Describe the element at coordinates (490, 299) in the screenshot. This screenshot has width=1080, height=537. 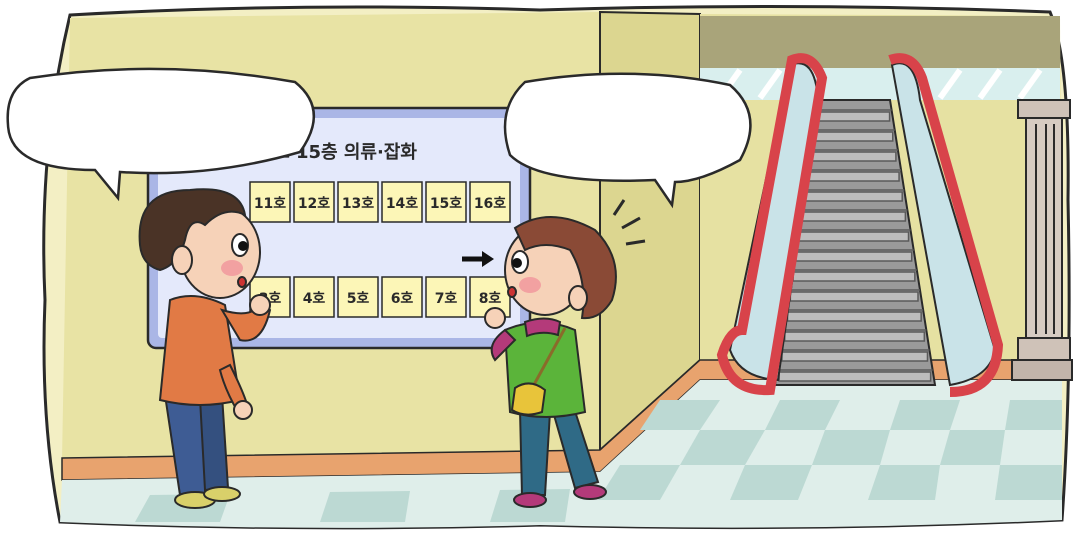
I see `bottom-room-label: 8호` at that location.